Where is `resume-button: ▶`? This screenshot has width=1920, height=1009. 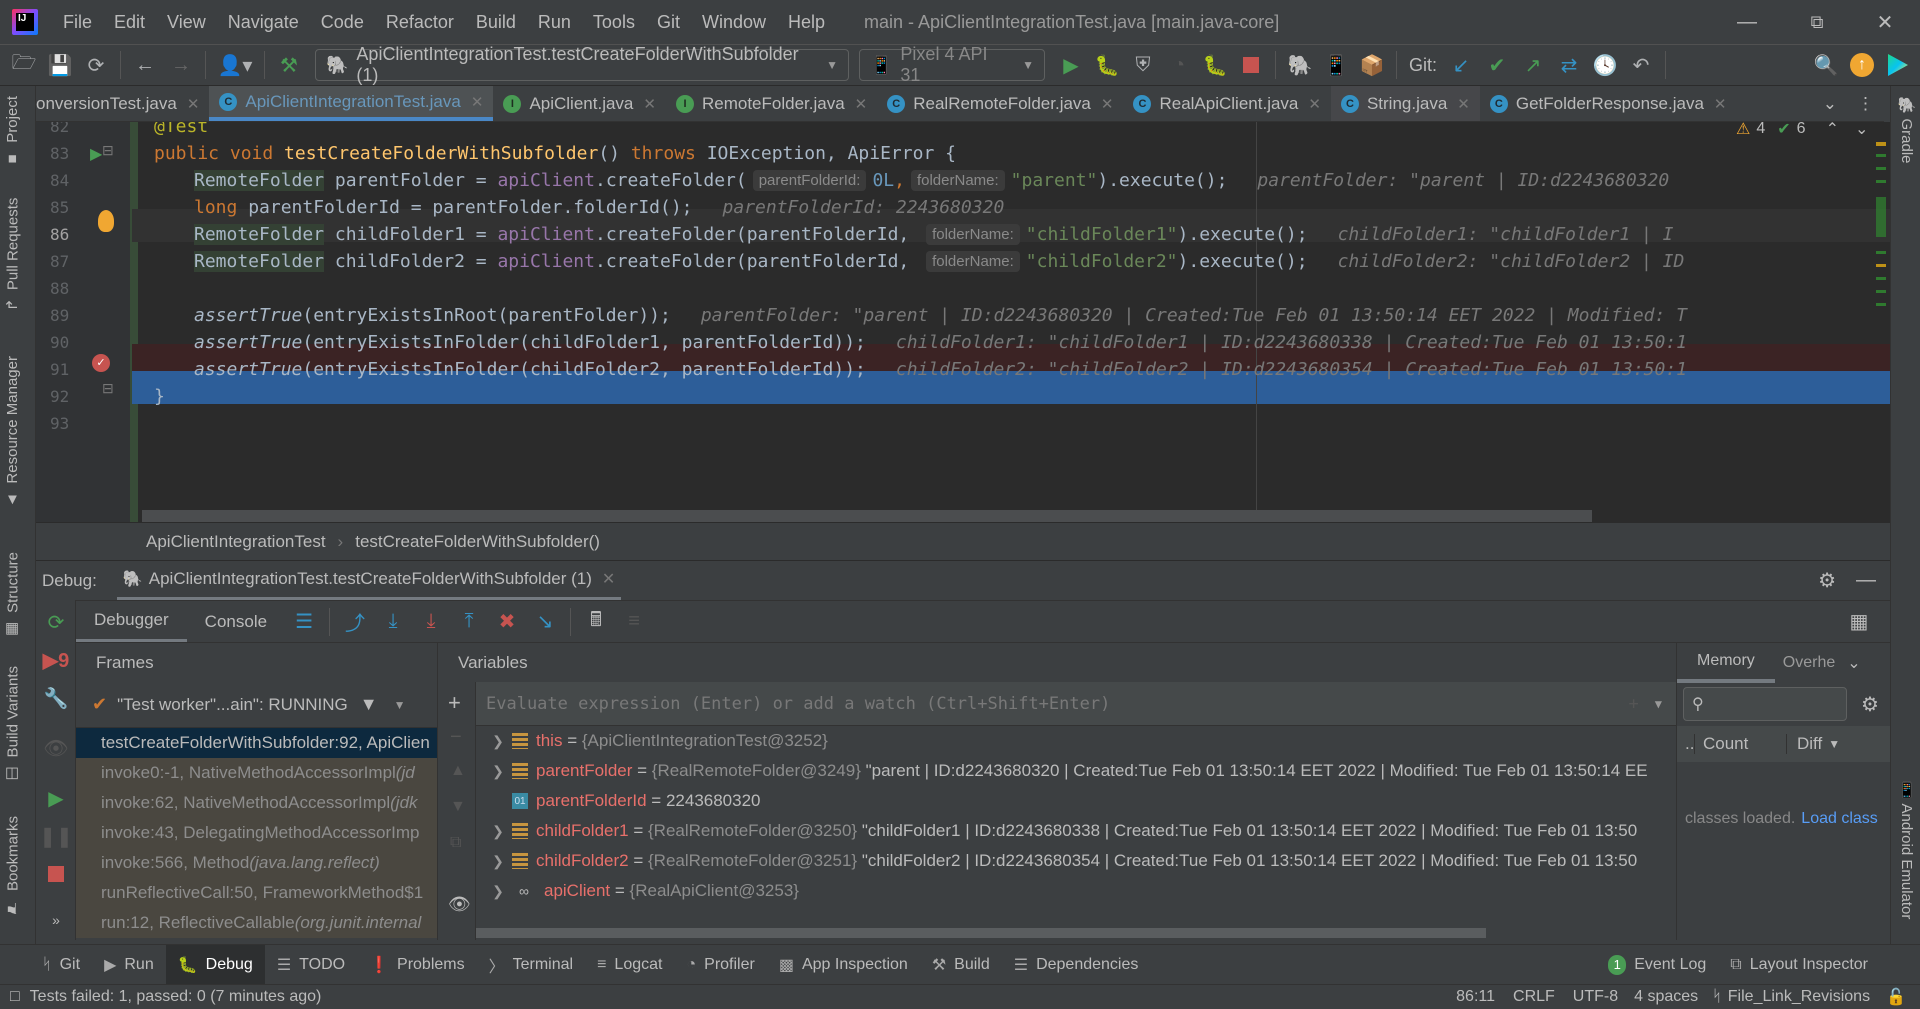
resume-button: ▶ is located at coordinates (56, 798).